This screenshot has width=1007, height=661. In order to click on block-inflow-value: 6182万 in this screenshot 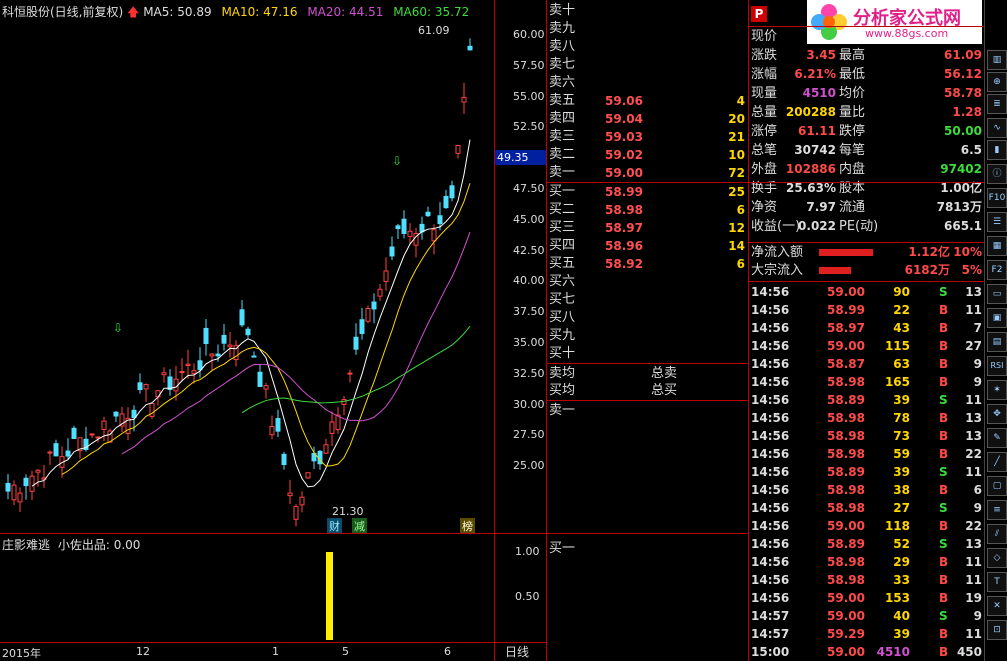, I will do `click(927, 270)`.